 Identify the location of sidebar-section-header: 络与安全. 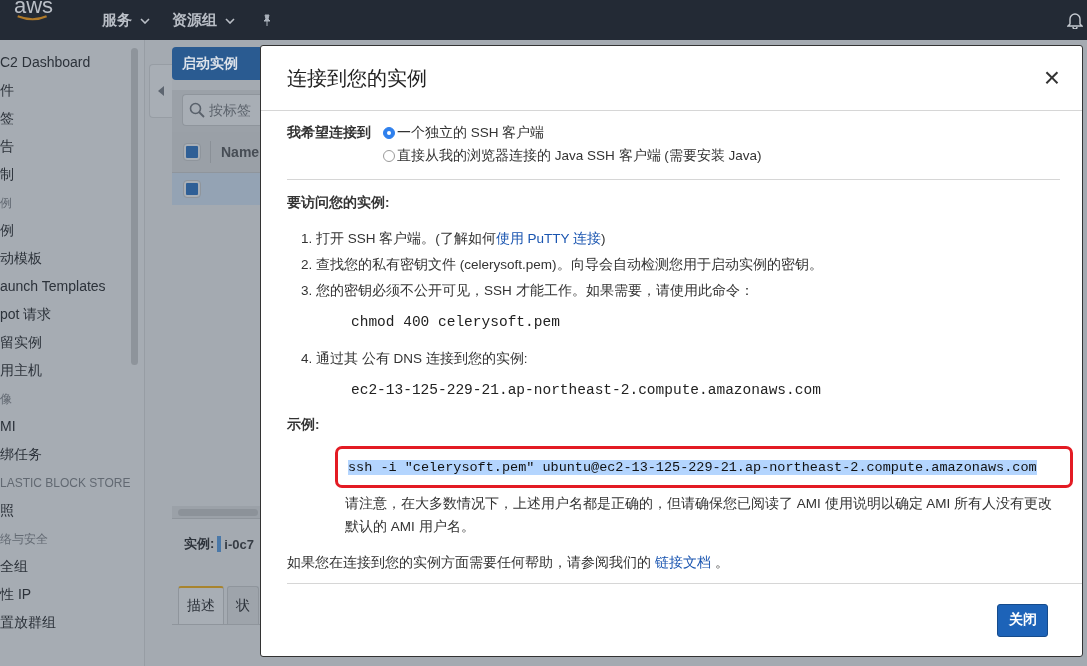
(24, 539).